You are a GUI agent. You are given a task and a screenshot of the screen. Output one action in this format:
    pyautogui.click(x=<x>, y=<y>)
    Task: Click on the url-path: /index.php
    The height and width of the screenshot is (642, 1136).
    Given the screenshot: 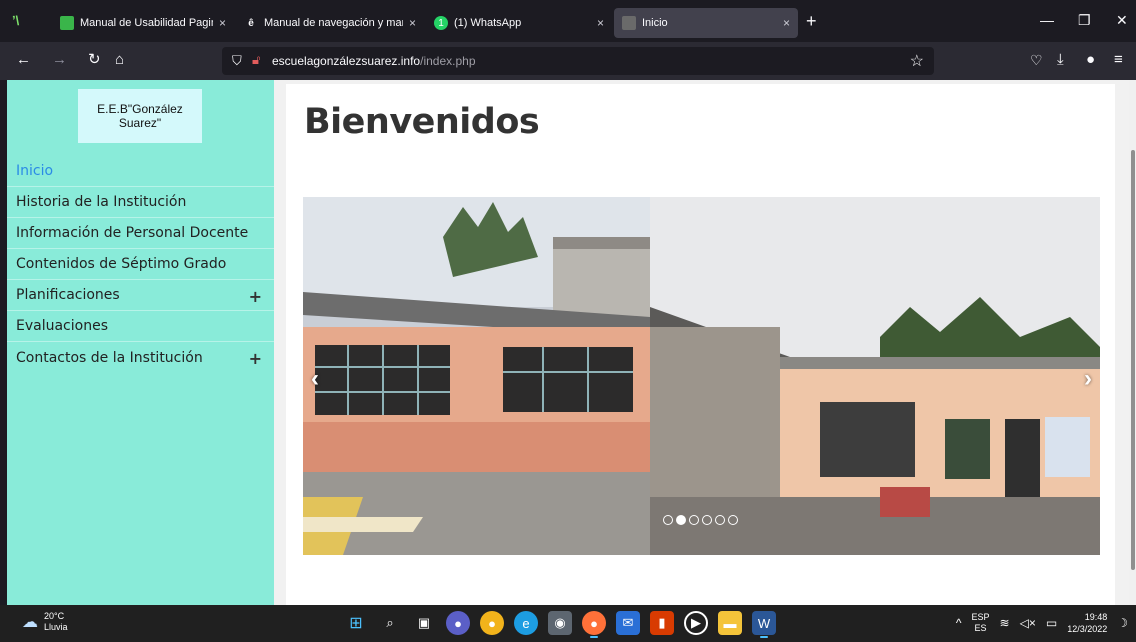 What is the action you would take?
    pyautogui.click(x=448, y=61)
    